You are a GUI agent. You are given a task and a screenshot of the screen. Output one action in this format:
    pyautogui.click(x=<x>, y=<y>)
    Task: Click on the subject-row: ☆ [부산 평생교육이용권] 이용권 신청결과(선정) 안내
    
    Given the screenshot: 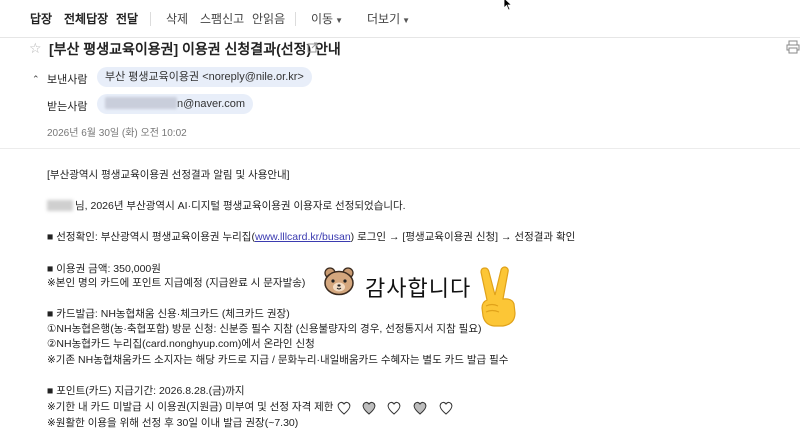 What is the action you would take?
    pyautogui.click(x=400, y=49)
    